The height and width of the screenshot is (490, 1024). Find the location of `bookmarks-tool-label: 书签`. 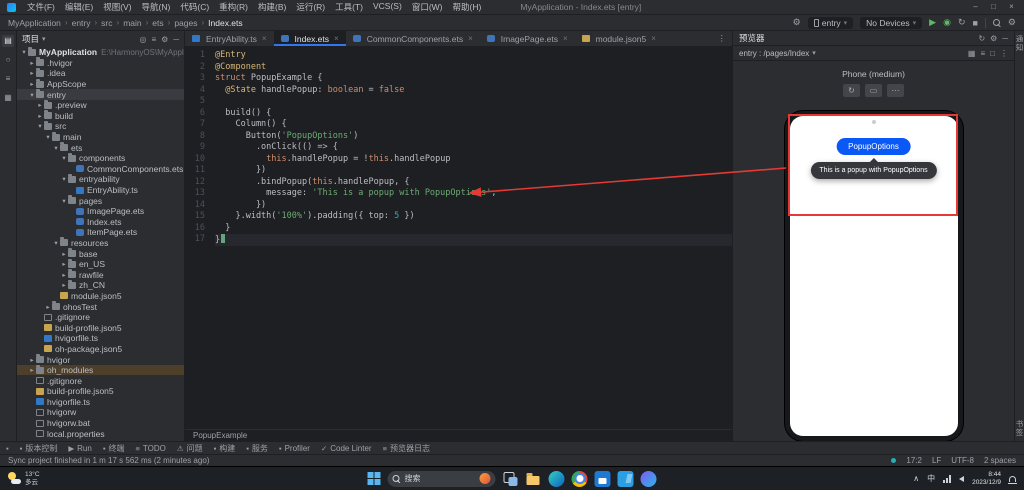

bookmarks-tool-label: 书签 is located at coordinates (1019, 428).